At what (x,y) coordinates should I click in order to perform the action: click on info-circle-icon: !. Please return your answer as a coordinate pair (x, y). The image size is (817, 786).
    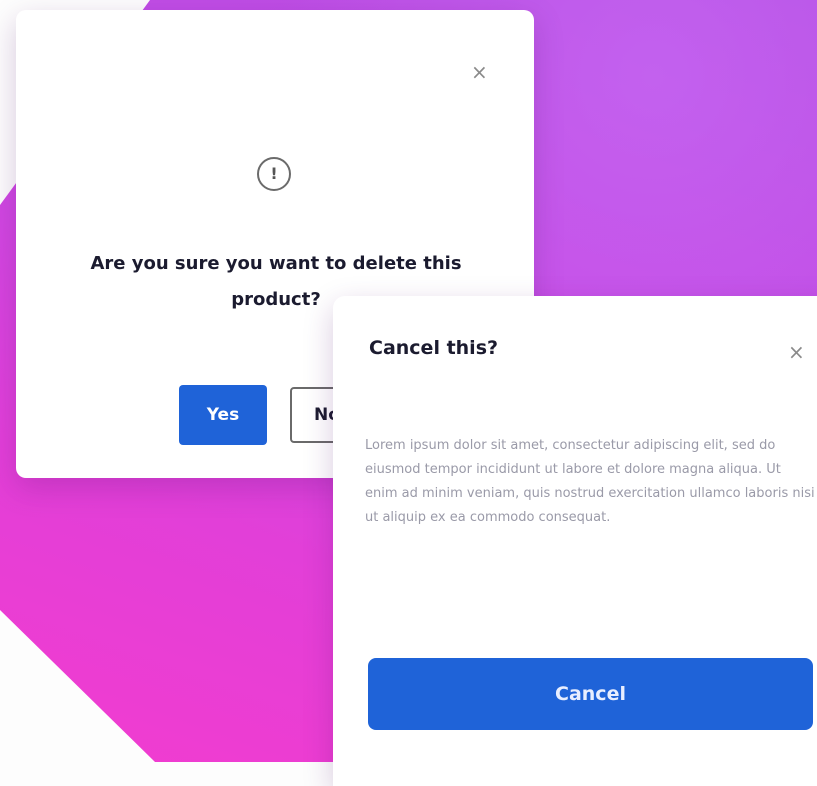
    Looking at the image, I should click on (274, 174).